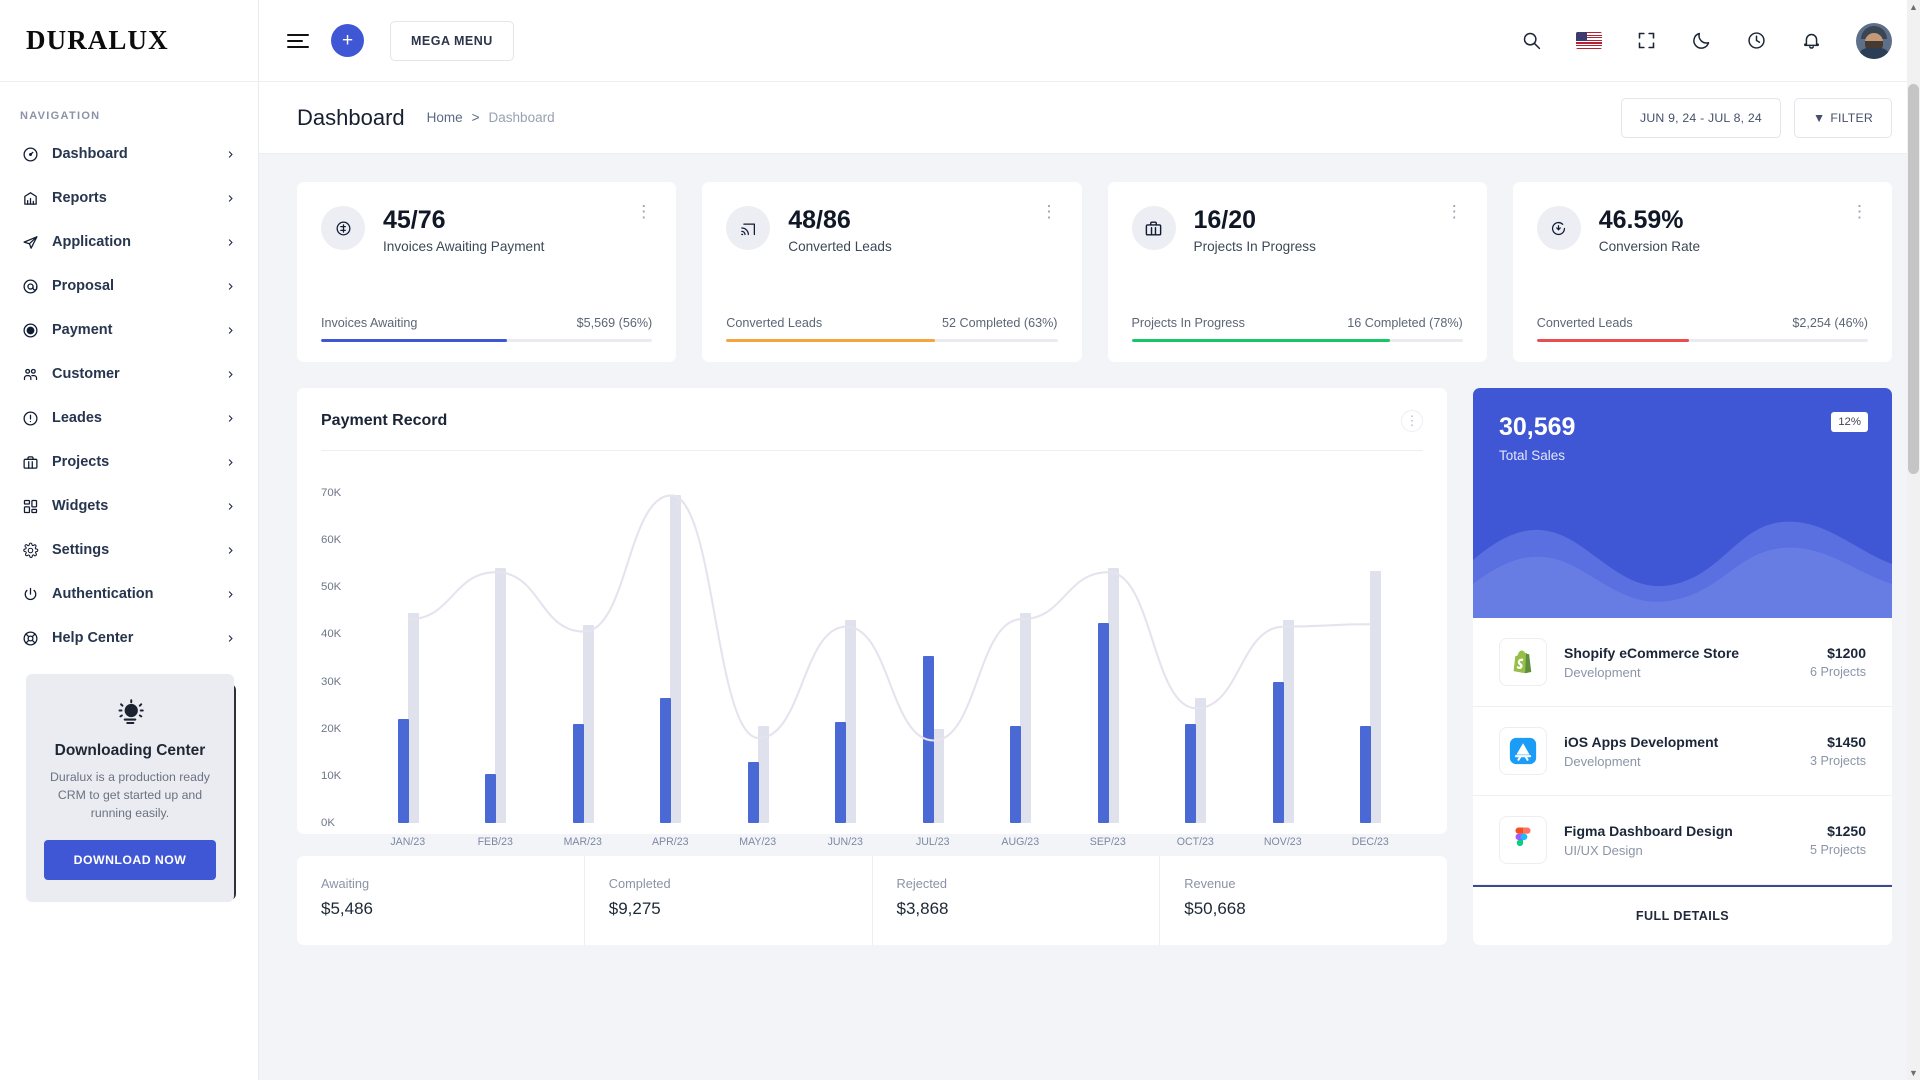 This screenshot has width=1920, height=1080. Describe the element at coordinates (129, 330) in the screenshot. I see `sidebar-item-payment: Payment` at that location.